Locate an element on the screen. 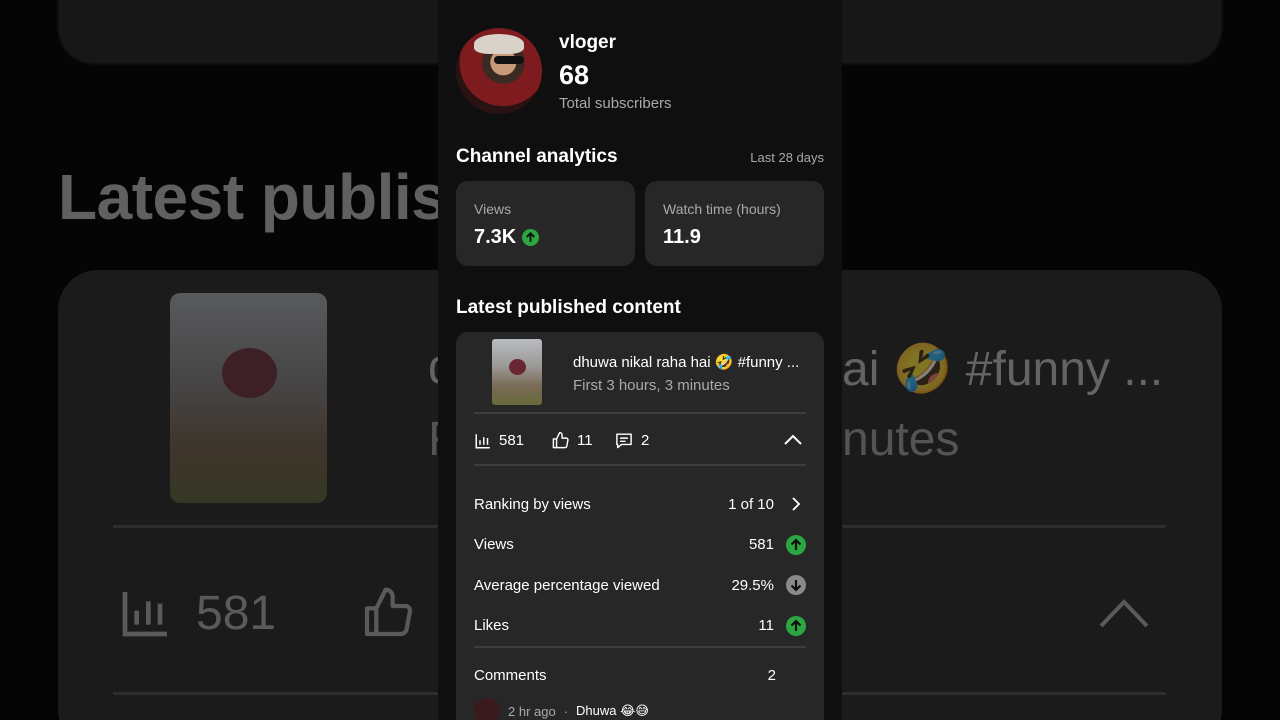  metric-comments: 2 is located at coordinates (631, 440).